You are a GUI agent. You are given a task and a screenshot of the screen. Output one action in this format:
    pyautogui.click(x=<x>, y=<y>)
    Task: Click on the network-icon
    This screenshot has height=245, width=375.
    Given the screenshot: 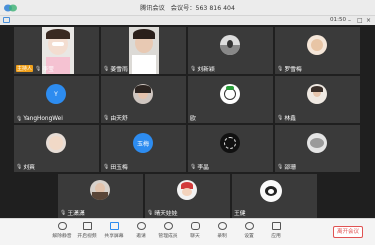 What is the action you would take?
    pyautogui.click(x=6, y=20)
    